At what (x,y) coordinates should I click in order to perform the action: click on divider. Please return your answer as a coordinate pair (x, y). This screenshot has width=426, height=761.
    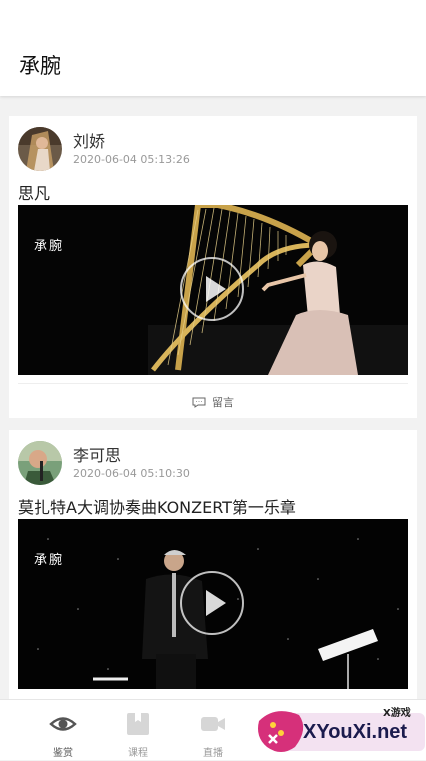
    Looking at the image, I should click on (213, 383).